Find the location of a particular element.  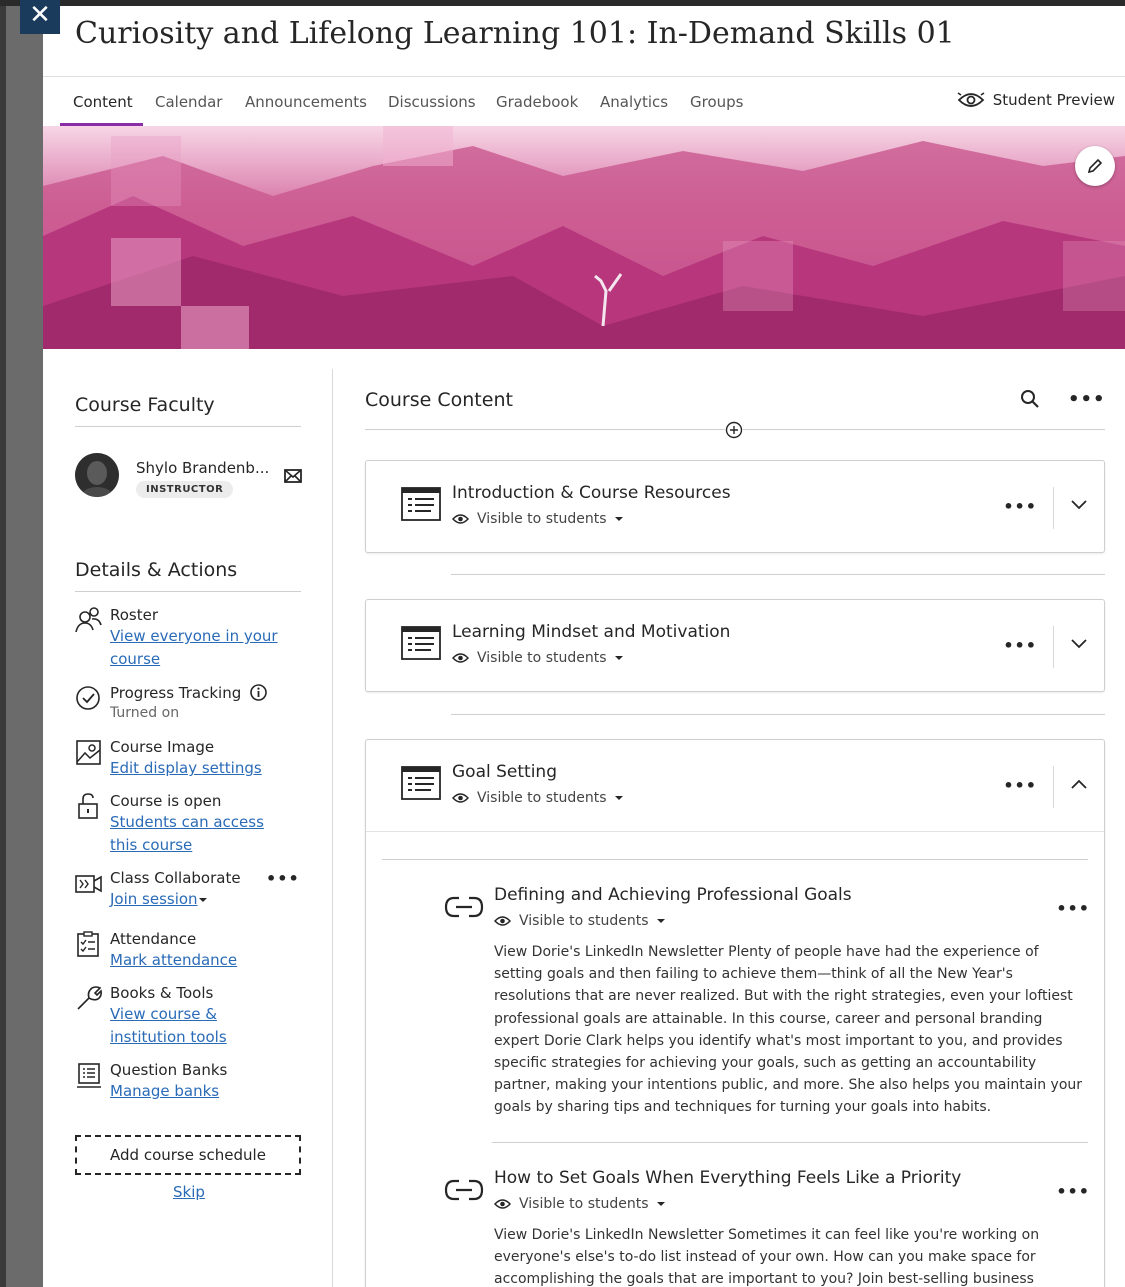

folder-inner-divider is located at coordinates (735, 859).